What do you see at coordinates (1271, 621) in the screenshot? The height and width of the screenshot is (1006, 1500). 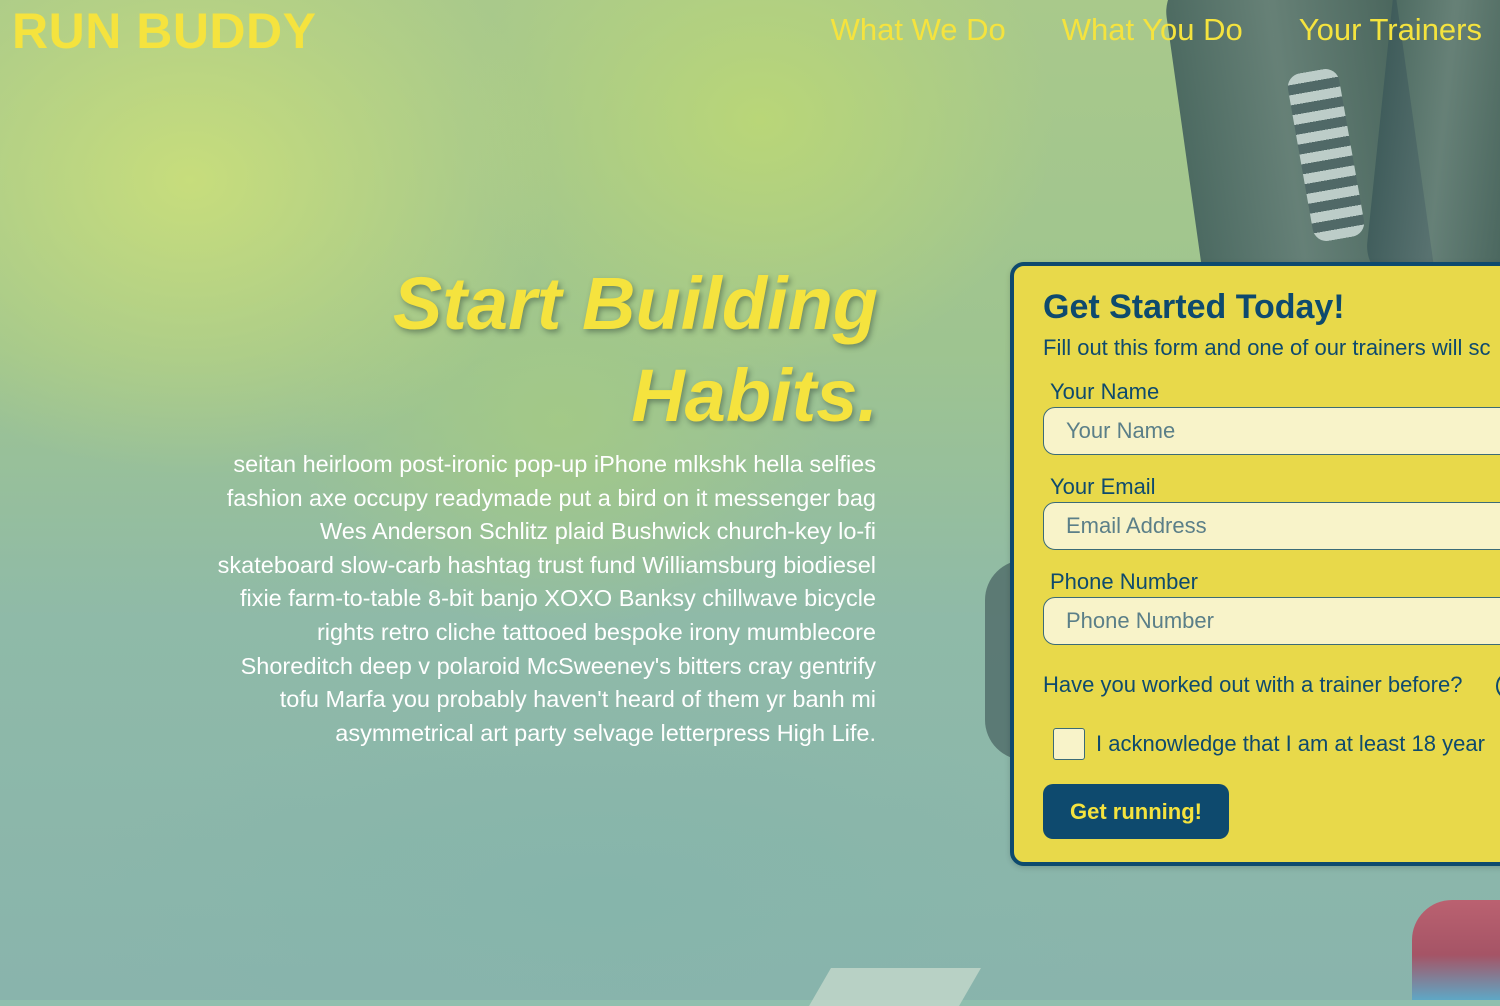 I see `phone-input` at bounding box center [1271, 621].